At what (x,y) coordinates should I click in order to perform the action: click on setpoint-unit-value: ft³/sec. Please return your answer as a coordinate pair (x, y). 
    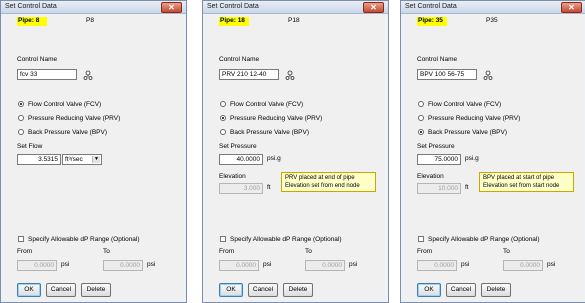
    Looking at the image, I should click on (74, 159).